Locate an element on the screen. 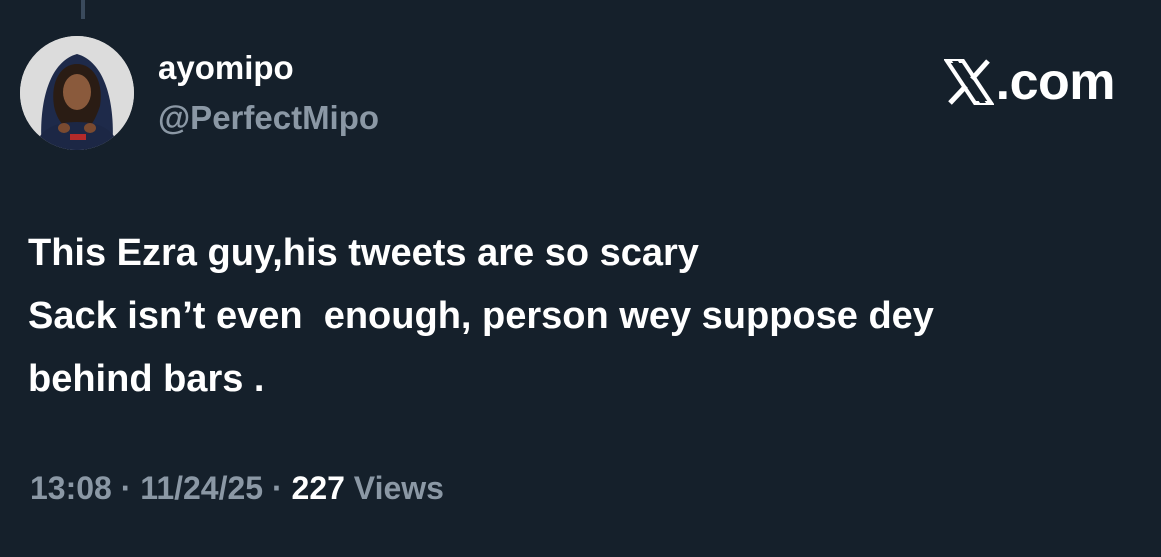 The width and height of the screenshot is (1161, 557). views-label: Views is located at coordinates (394, 488).